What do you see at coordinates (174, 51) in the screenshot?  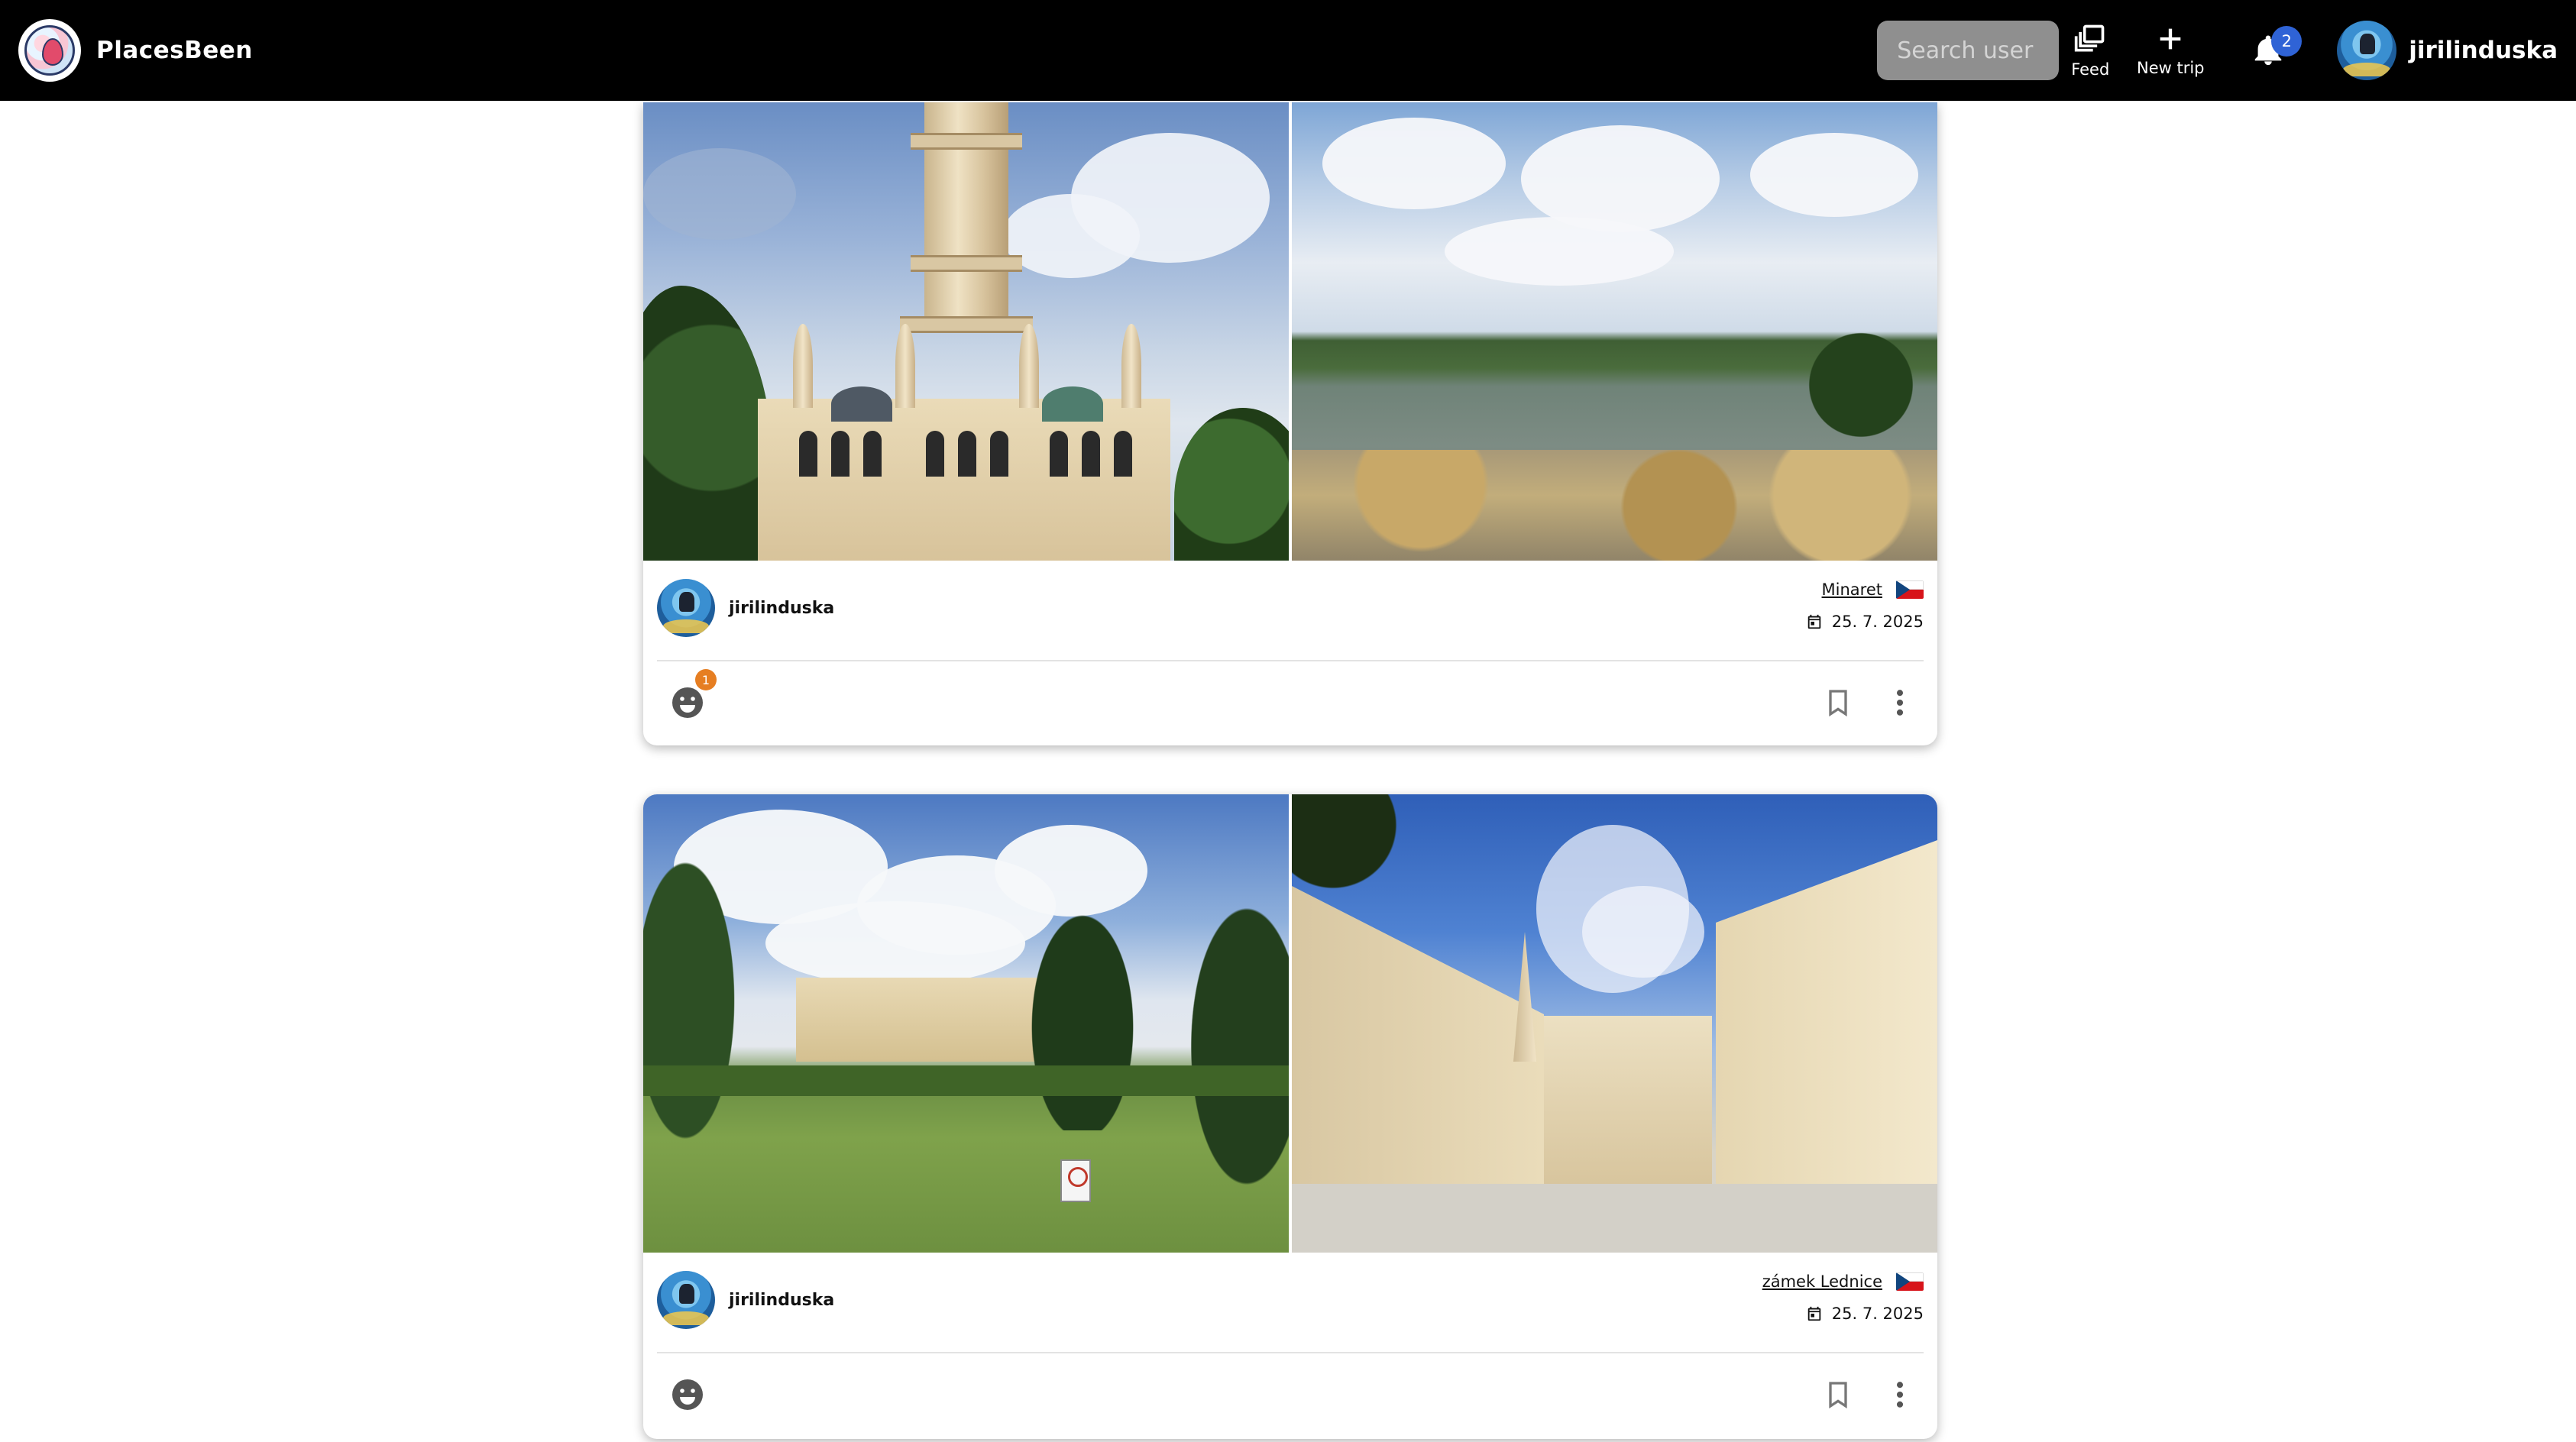 I see `app-name: PlacesBeen` at bounding box center [174, 51].